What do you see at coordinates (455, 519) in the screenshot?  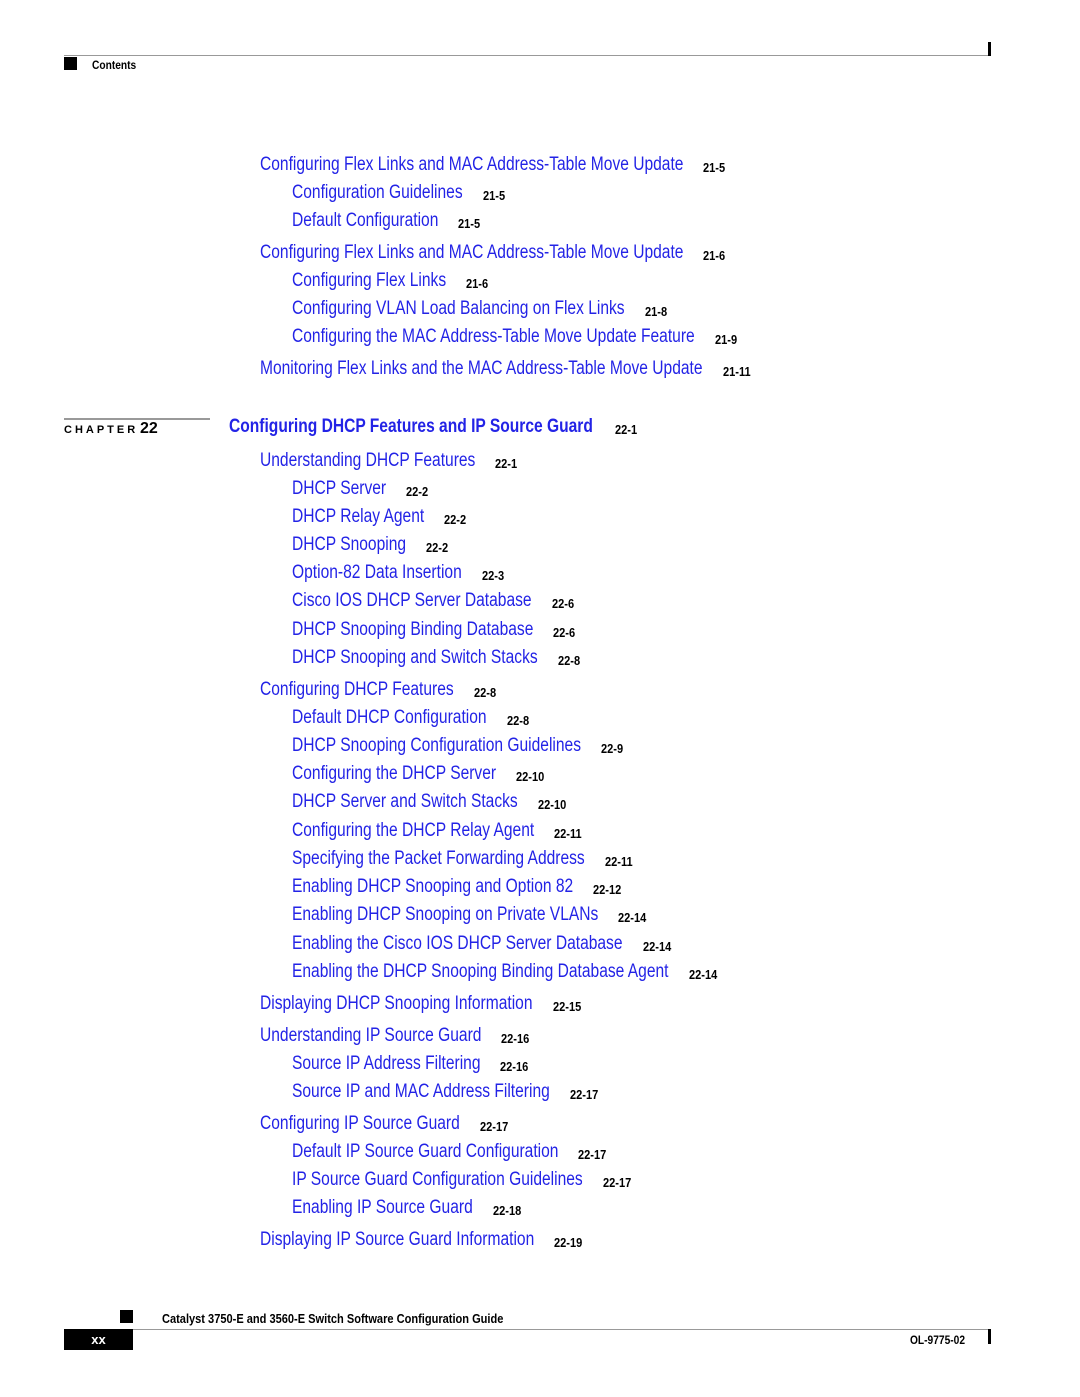 I see `toc-entry-page: 22-2` at bounding box center [455, 519].